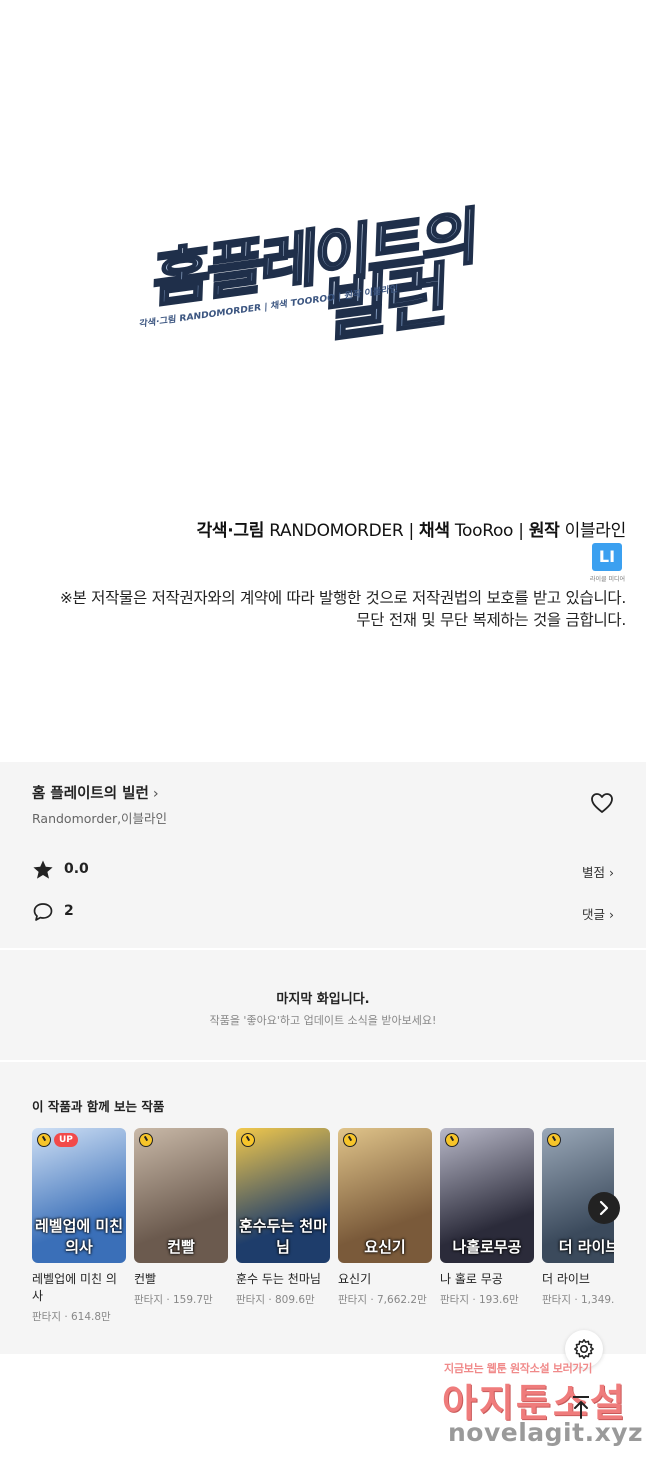 This screenshot has width=646, height=1469. I want to click on publisher-logo-mark: LI, so click(607, 557).